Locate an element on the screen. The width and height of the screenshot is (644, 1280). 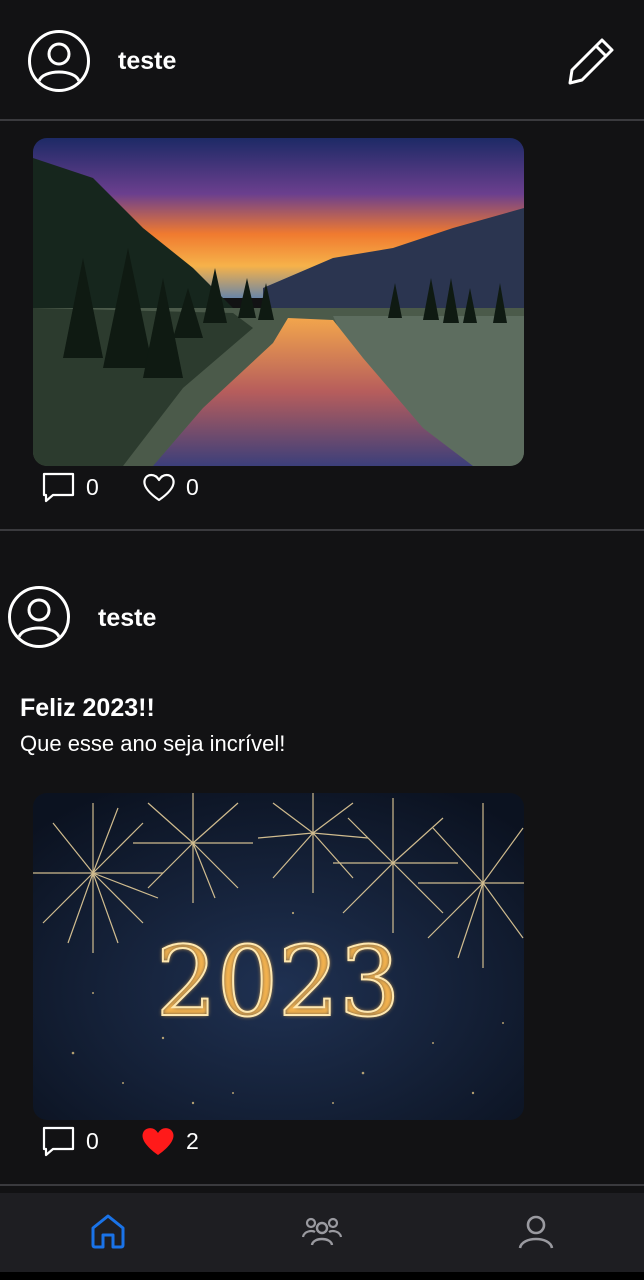
pencil-icon is located at coordinates (591, 61).